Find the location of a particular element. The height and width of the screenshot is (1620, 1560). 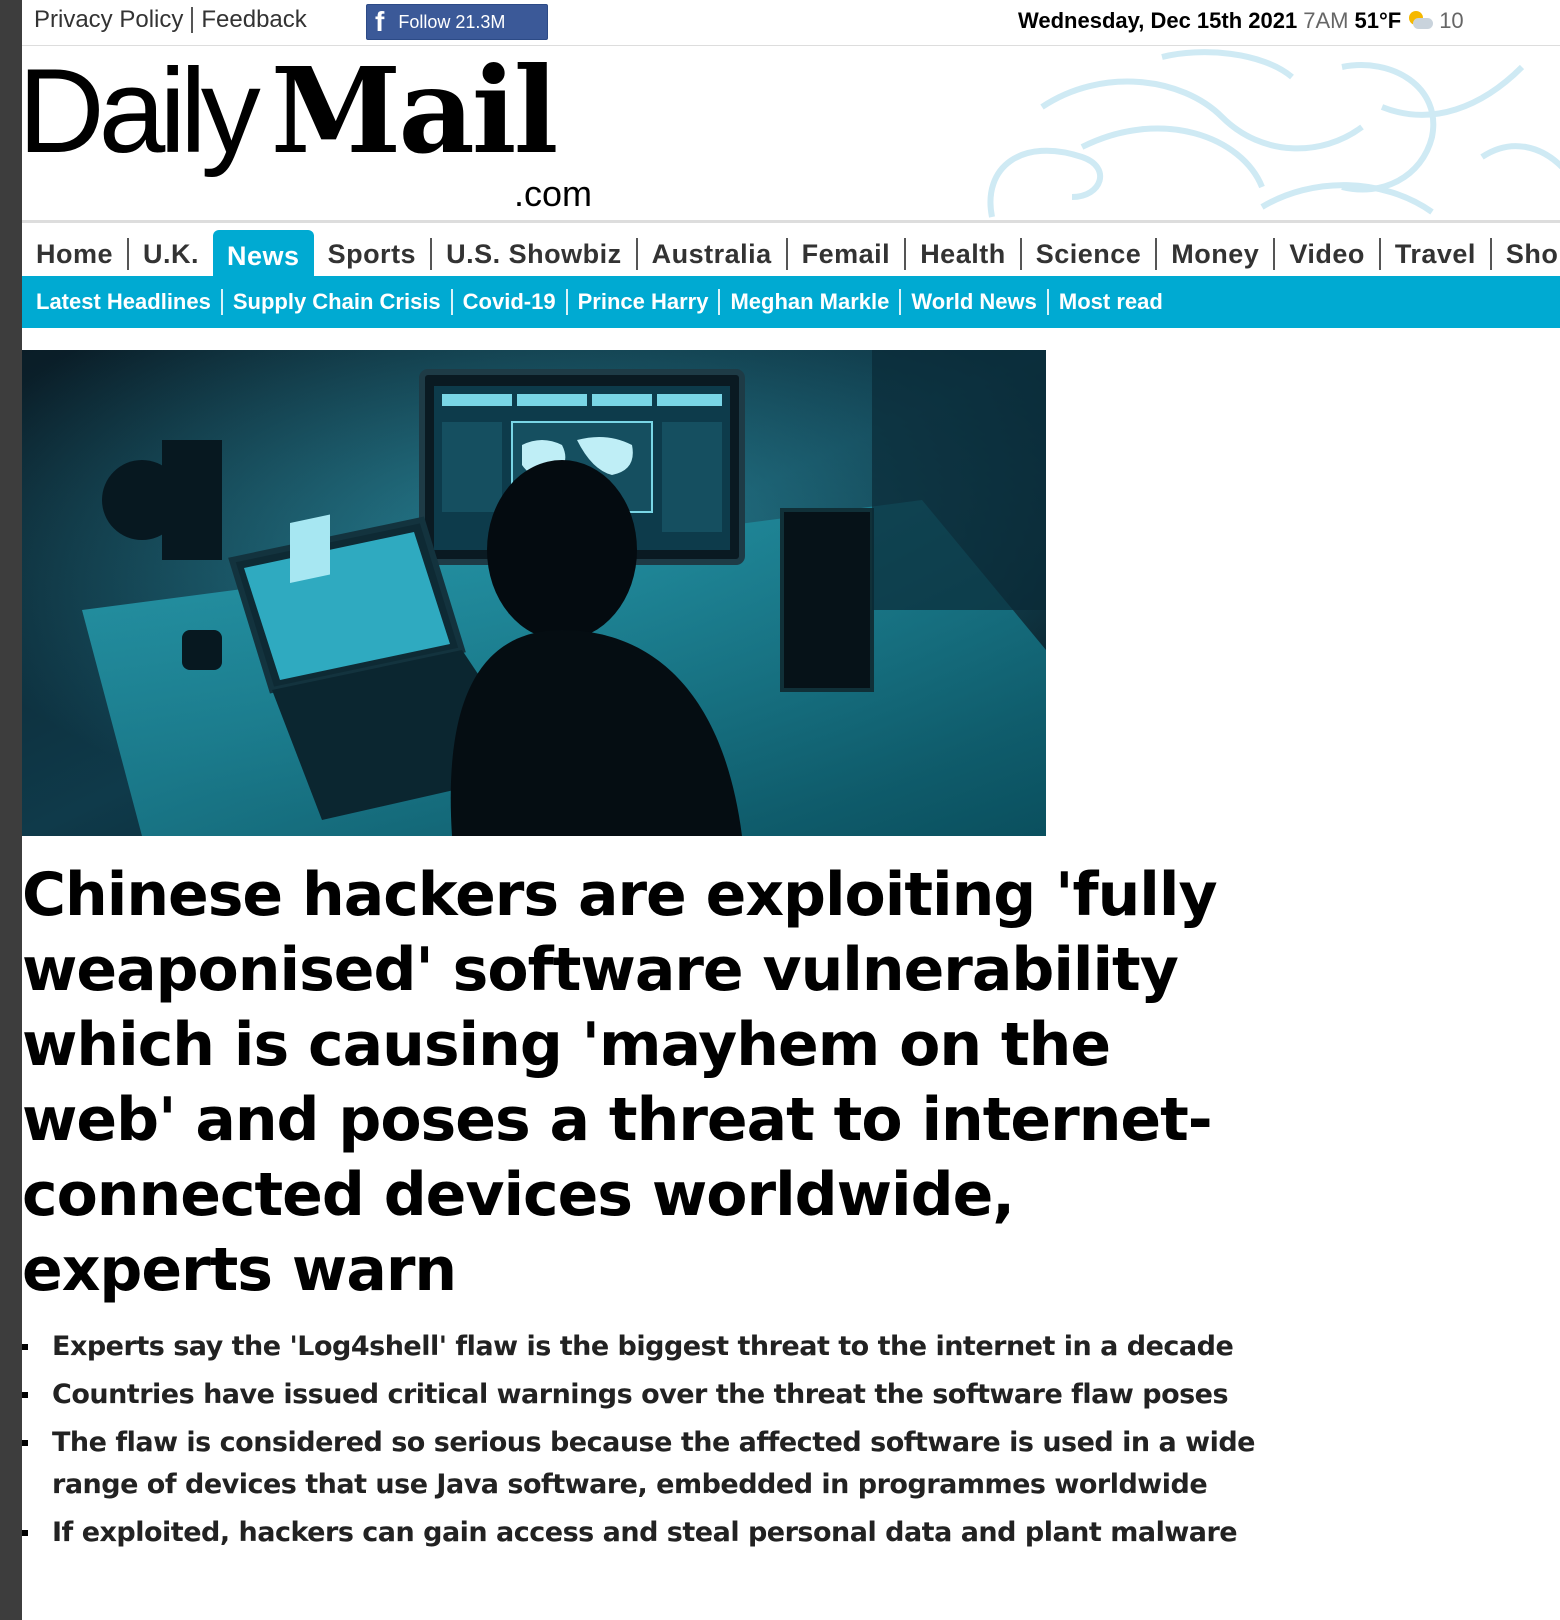

top-links: Privacy Policy Feedback is located at coordinates (170, 20).